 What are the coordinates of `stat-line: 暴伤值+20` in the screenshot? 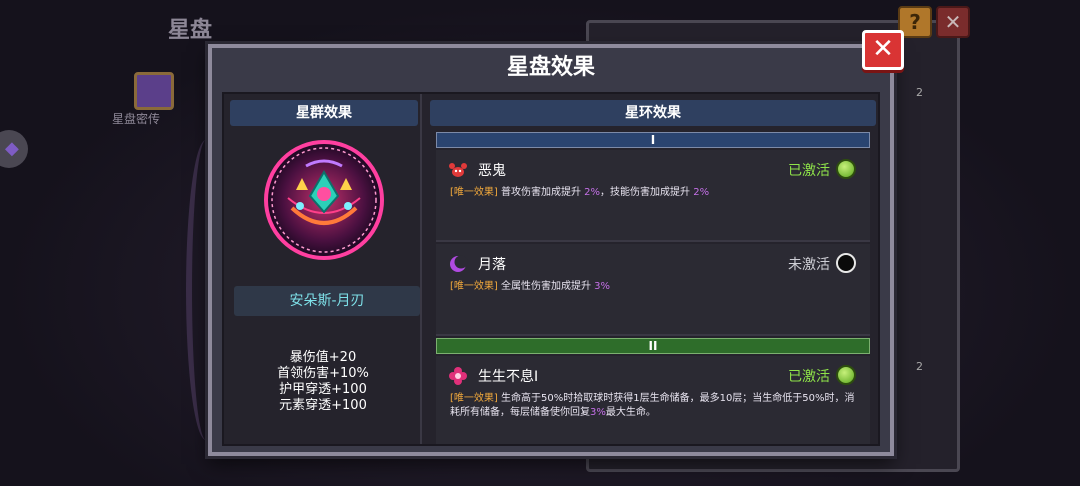 It's located at (323, 357).